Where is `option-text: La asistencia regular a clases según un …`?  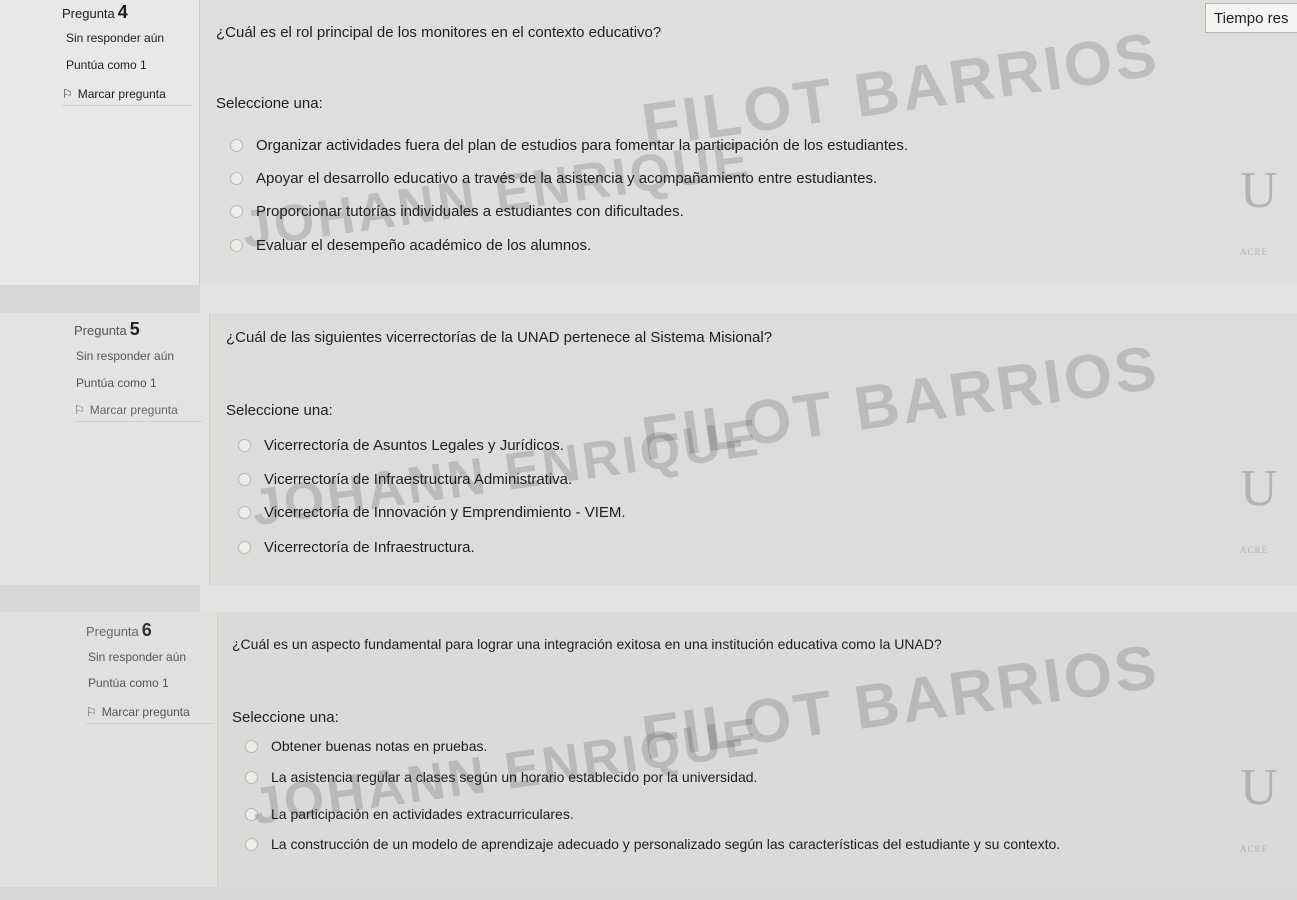
option-text: La asistencia regular a clases según un … is located at coordinates (514, 777).